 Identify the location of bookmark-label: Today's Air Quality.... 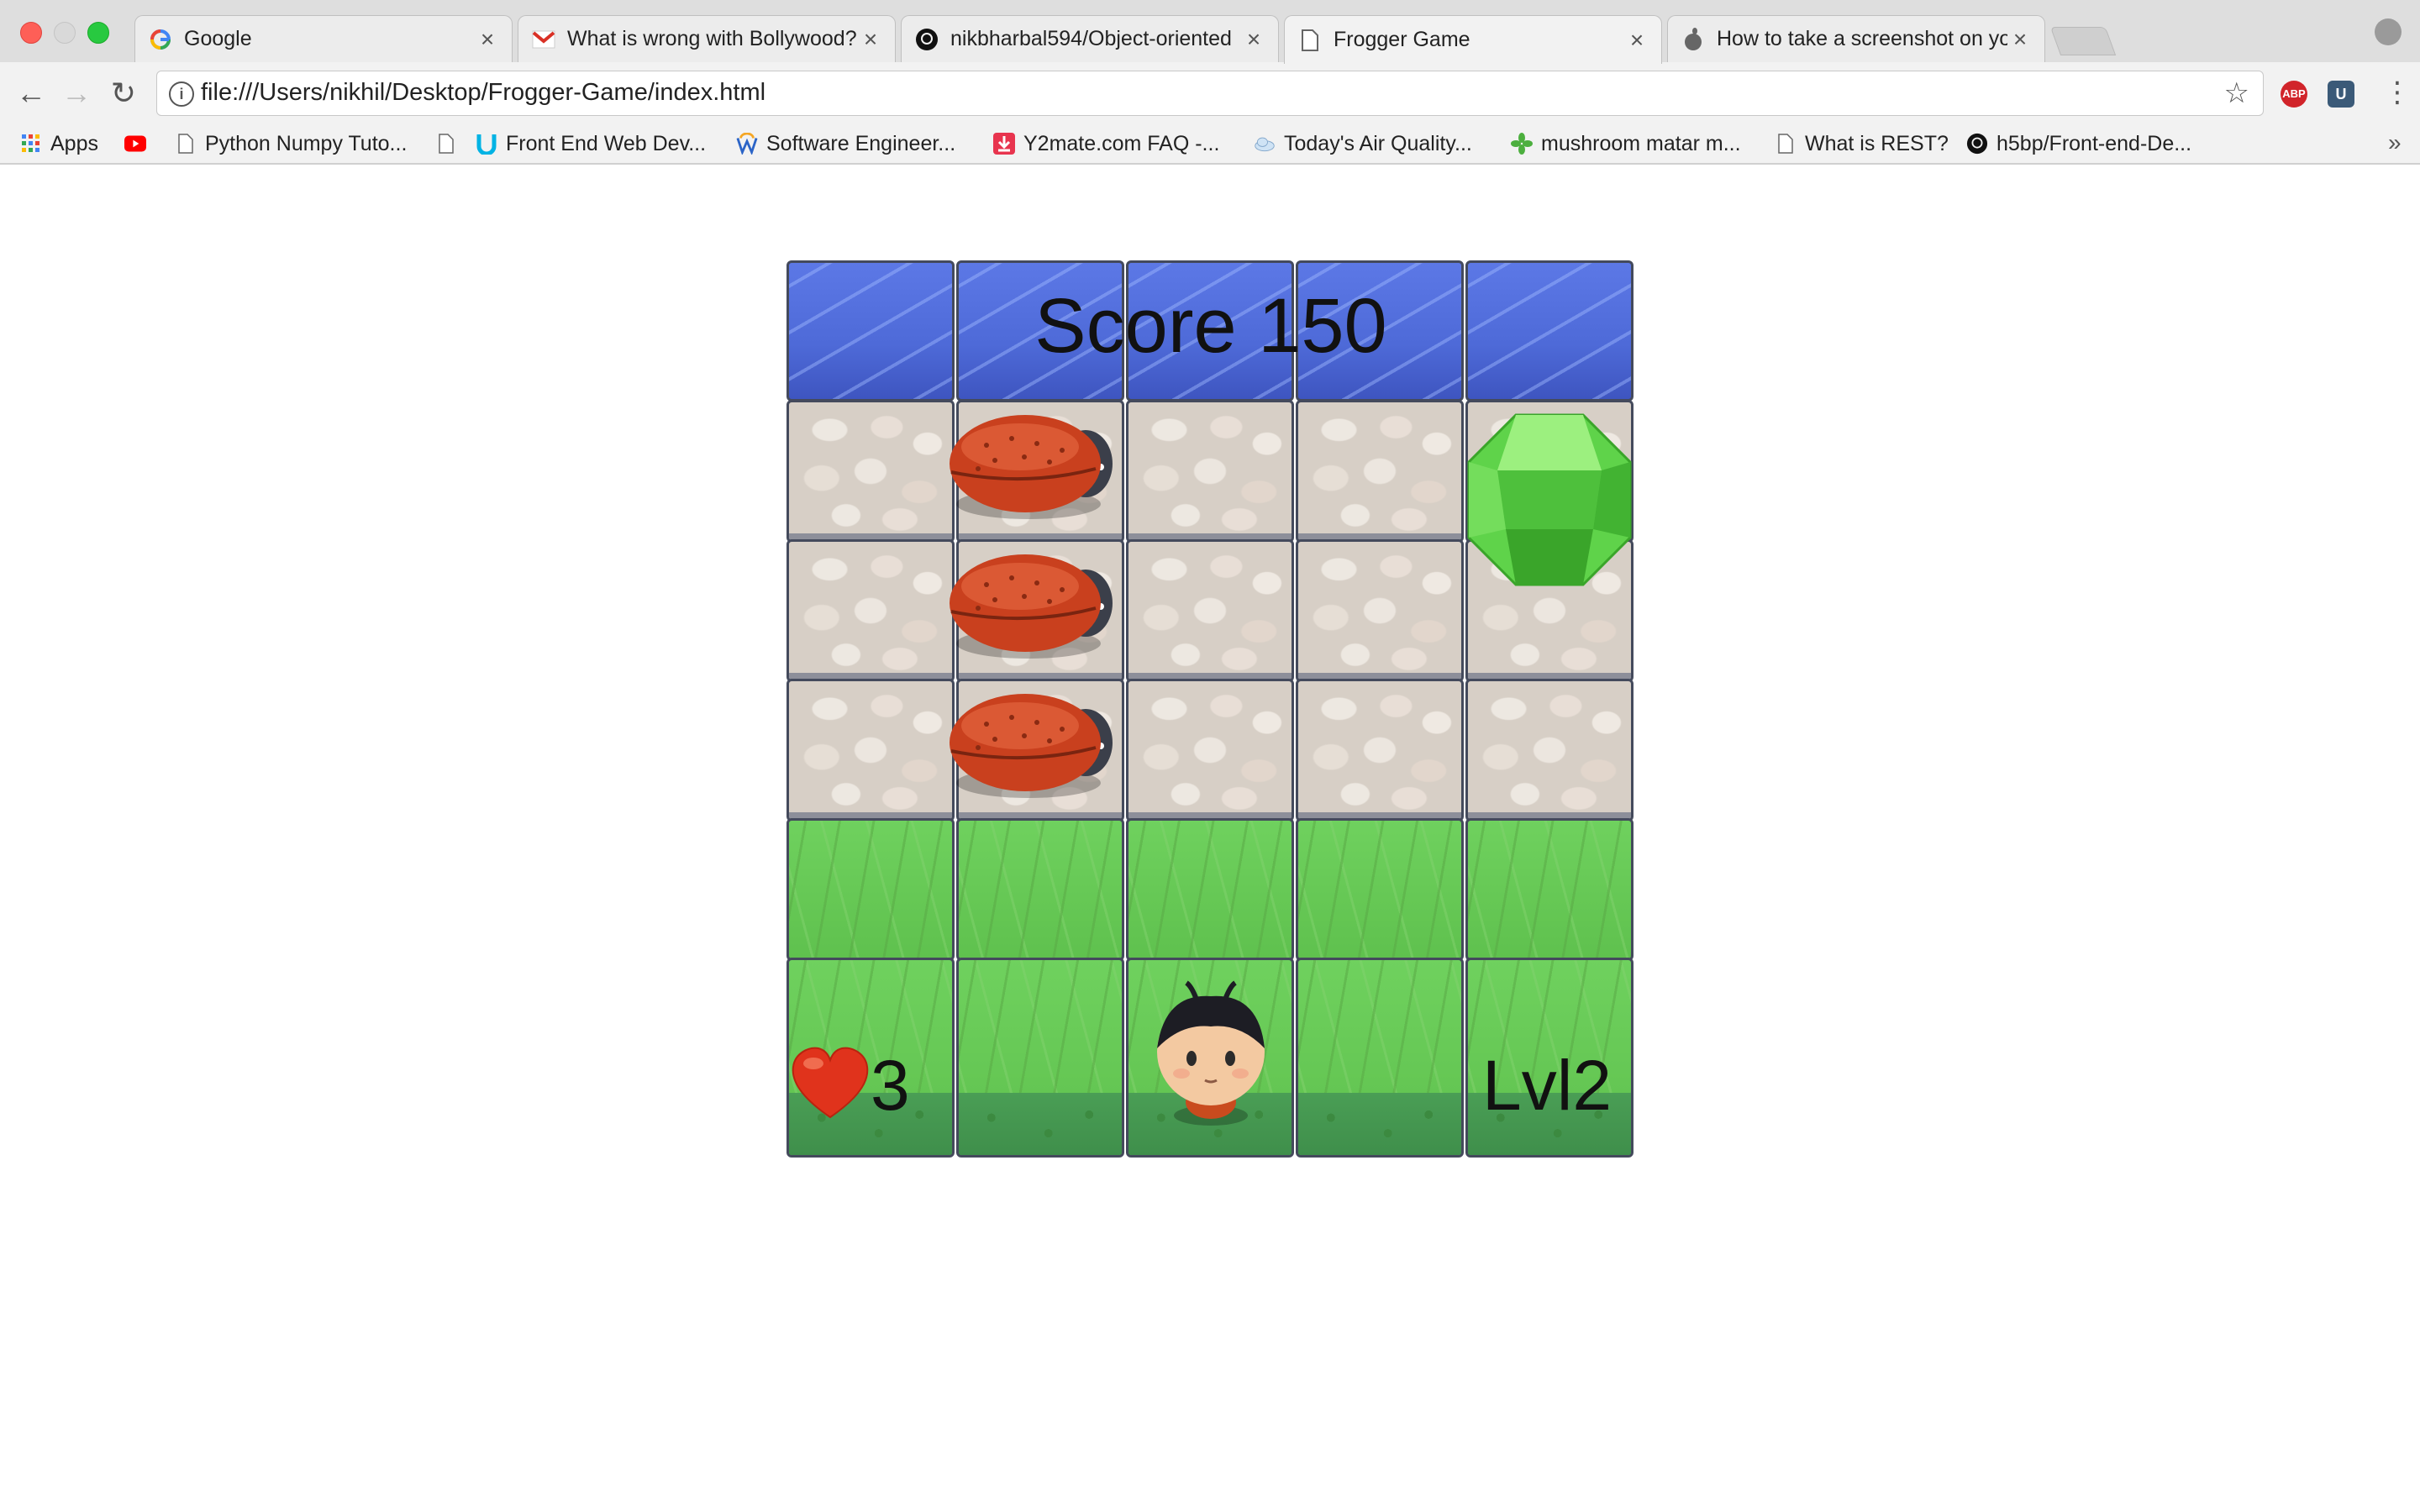
(1378, 143).